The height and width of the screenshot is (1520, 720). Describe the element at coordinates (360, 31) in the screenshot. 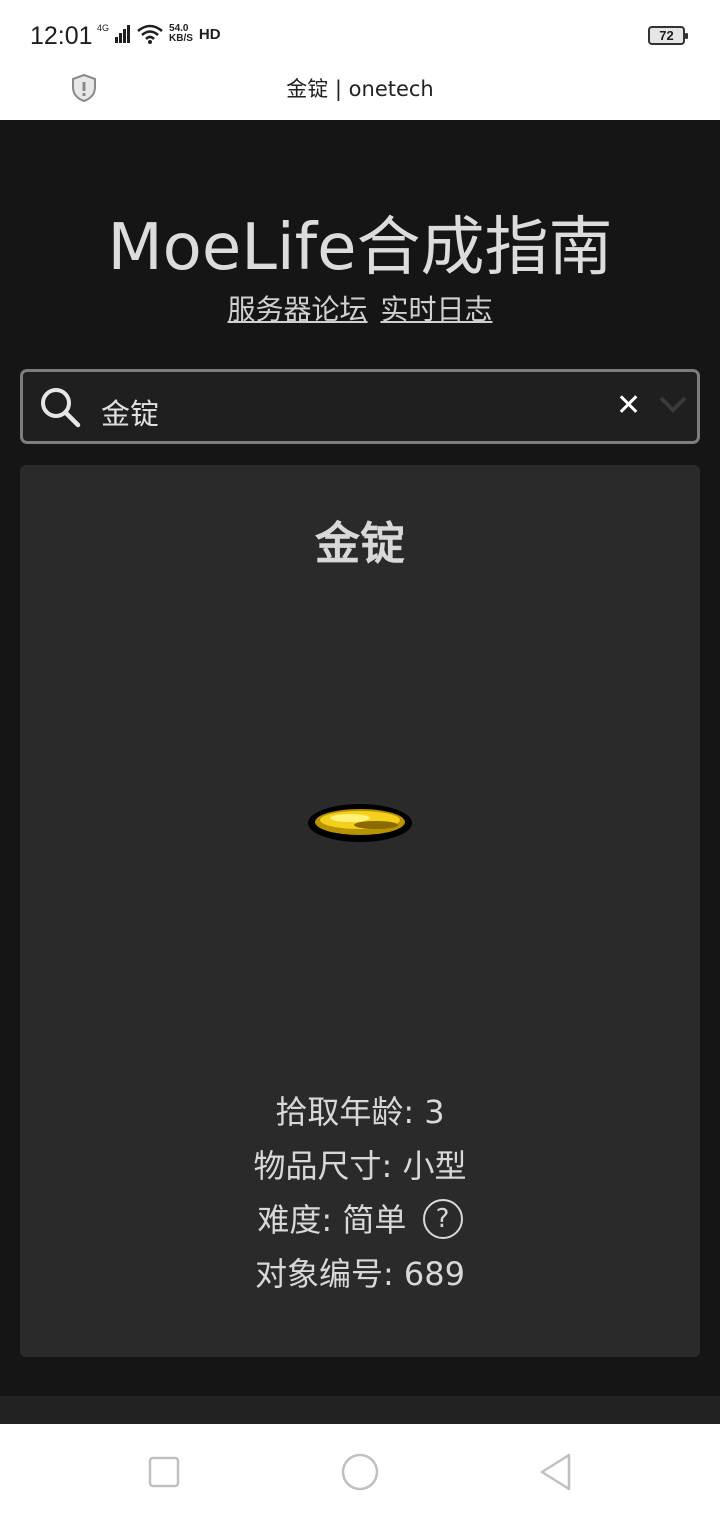

I see `status-bar: 12:01 4G 54.0 KB/S HD 72` at that location.